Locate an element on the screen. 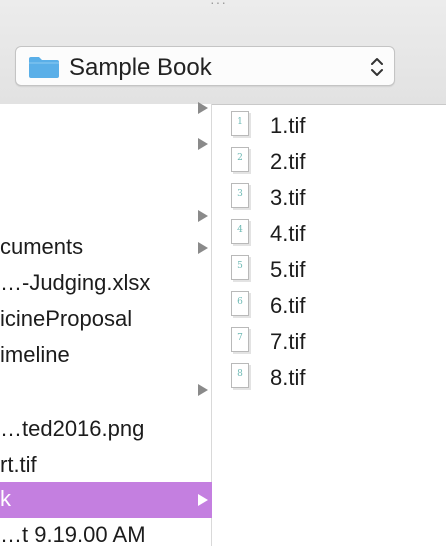  tif-file-icon: 1 is located at coordinates (240, 123).